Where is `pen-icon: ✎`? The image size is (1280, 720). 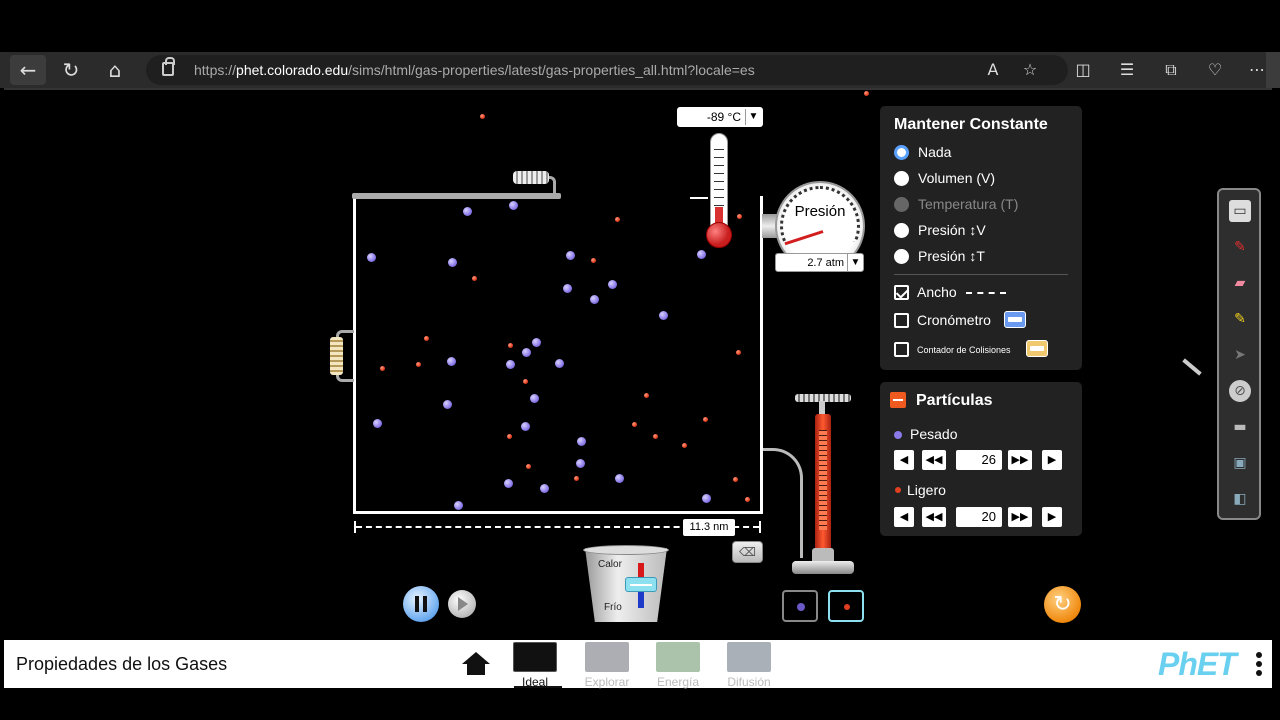
pen-icon: ✎ is located at coordinates (1240, 247).